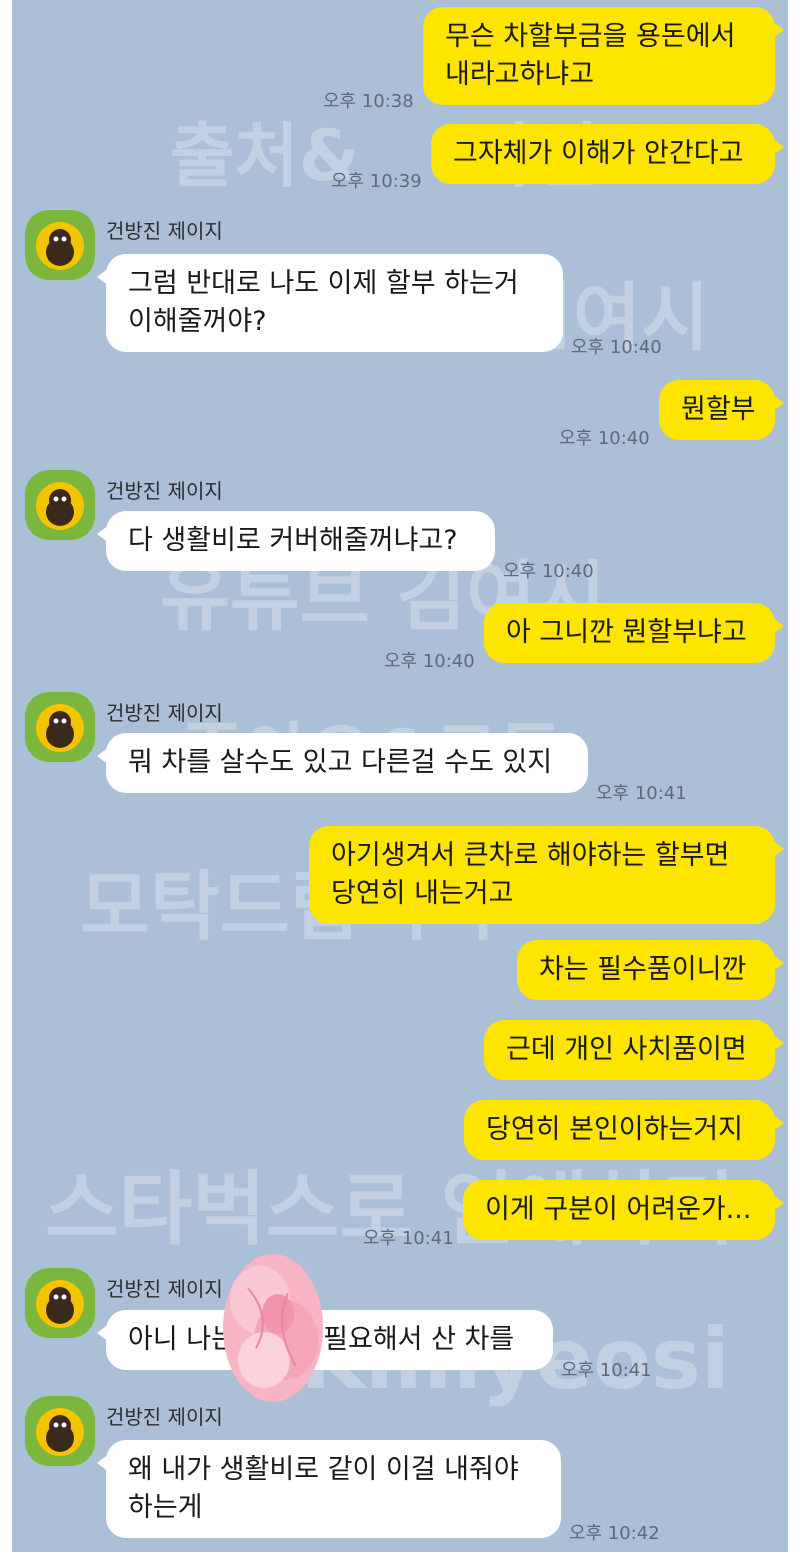 This screenshot has width=800, height=1552. I want to click on my-message-bubble: 뭔할부, so click(721, 410).